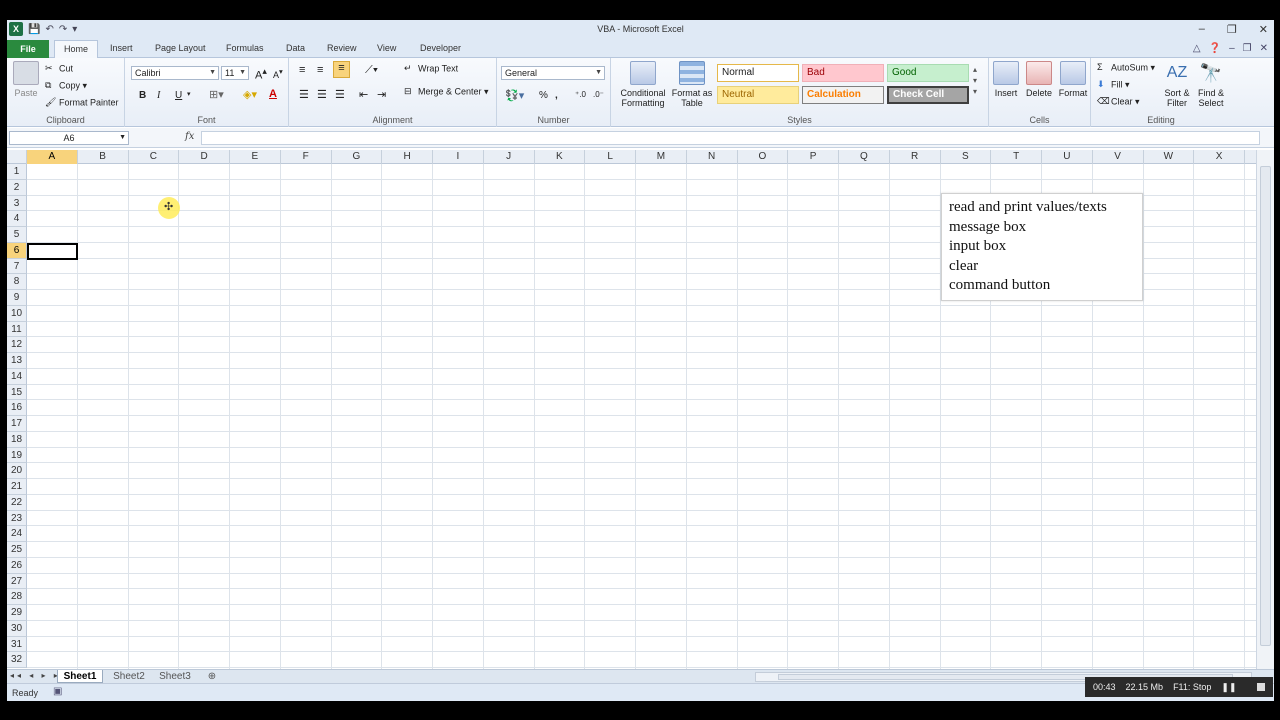 The image size is (1280, 720). What do you see at coordinates (189, 136) in the screenshot?
I see `insert-function-icon: fx` at bounding box center [189, 136].